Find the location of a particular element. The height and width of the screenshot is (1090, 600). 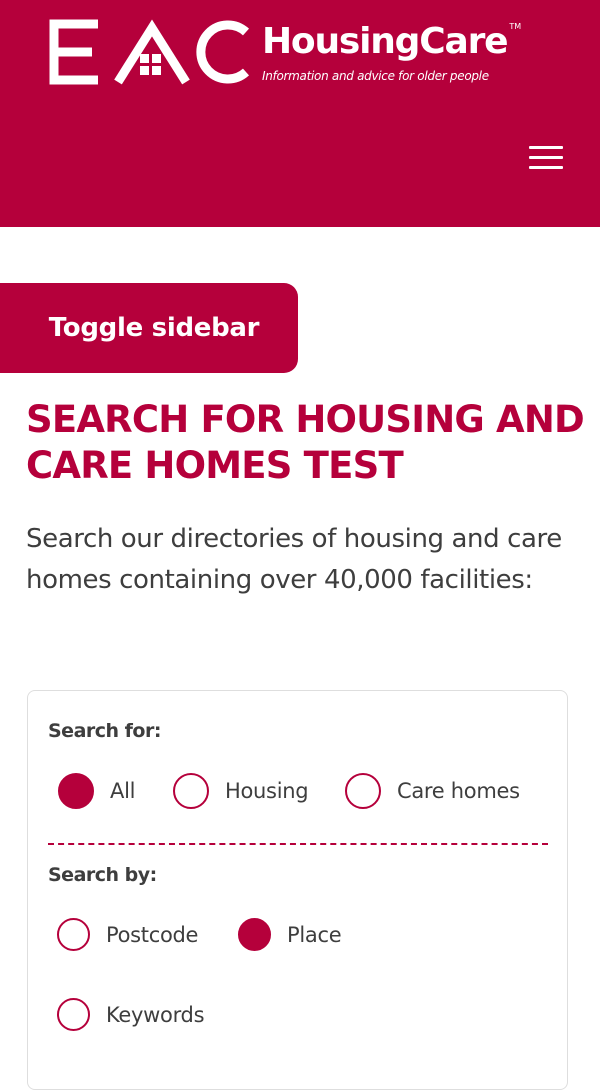

brand-tagline: Information and advice for older people is located at coordinates (375, 76).